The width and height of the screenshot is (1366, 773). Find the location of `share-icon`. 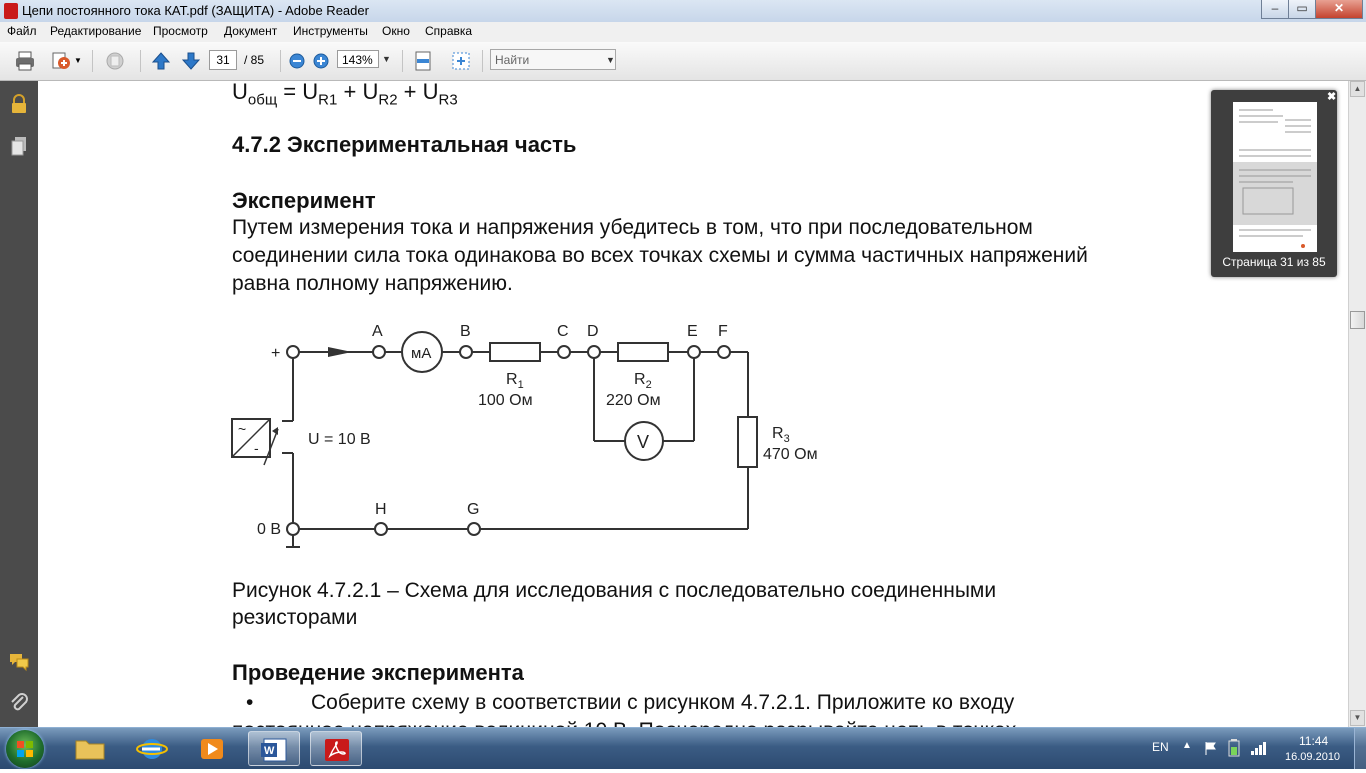

share-icon is located at coordinates (61, 61).